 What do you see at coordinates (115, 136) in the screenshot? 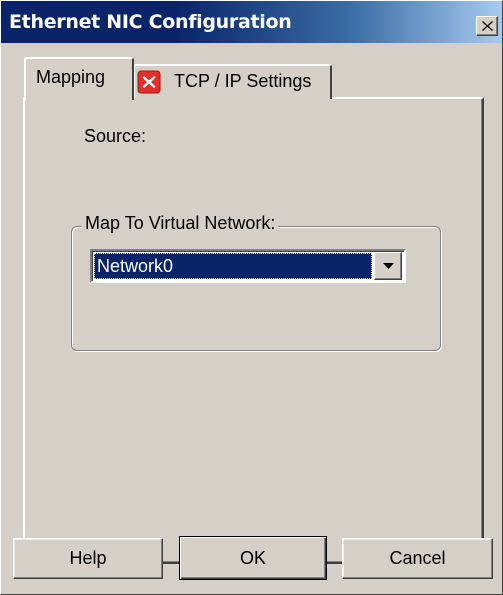
I see `source-label: Source:` at bounding box center [115, 136].